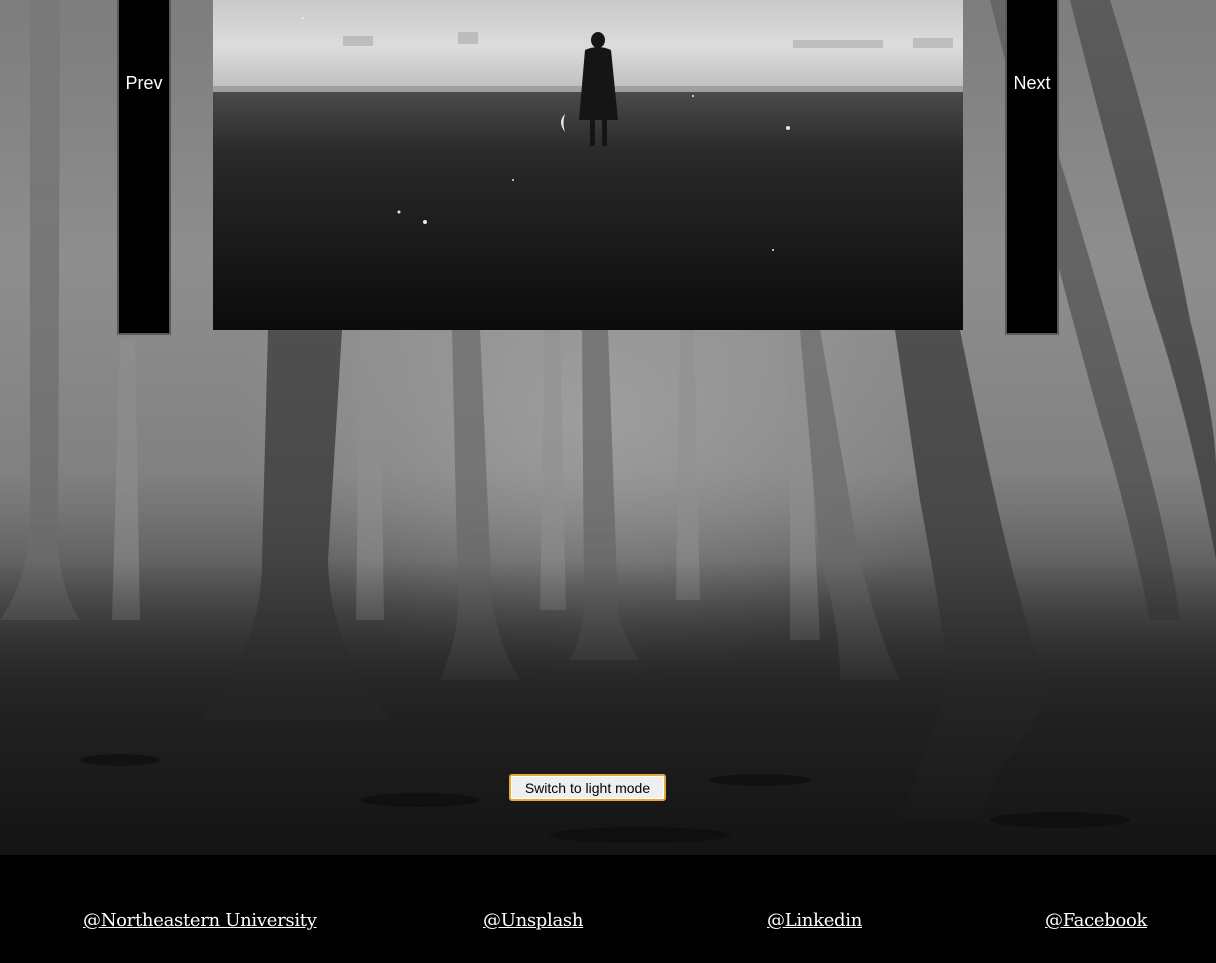 The width and height of the screenshot is (1216, 963). I want to click on next-button-label: Next, so click(1032, 83).